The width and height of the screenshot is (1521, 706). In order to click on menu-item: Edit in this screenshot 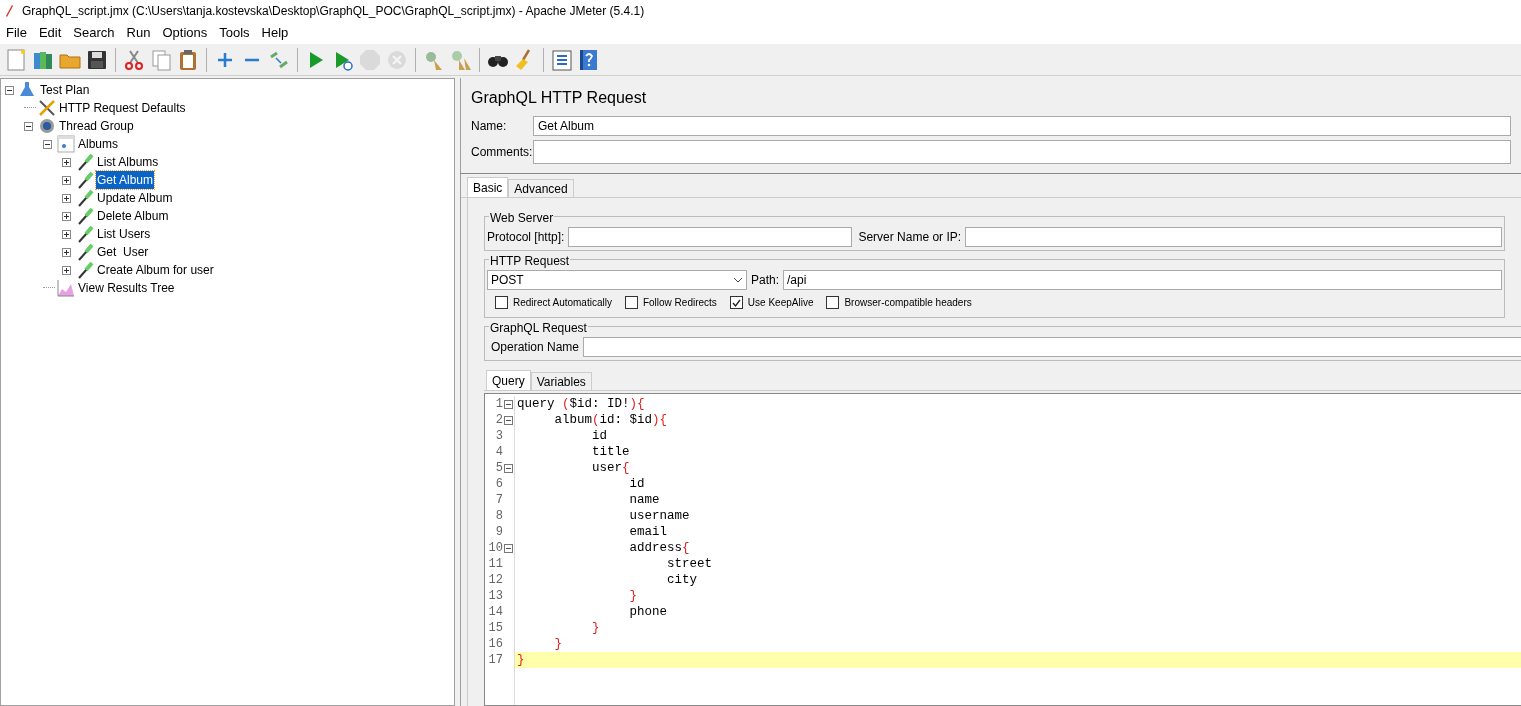, I will do `click(50, 33)`.